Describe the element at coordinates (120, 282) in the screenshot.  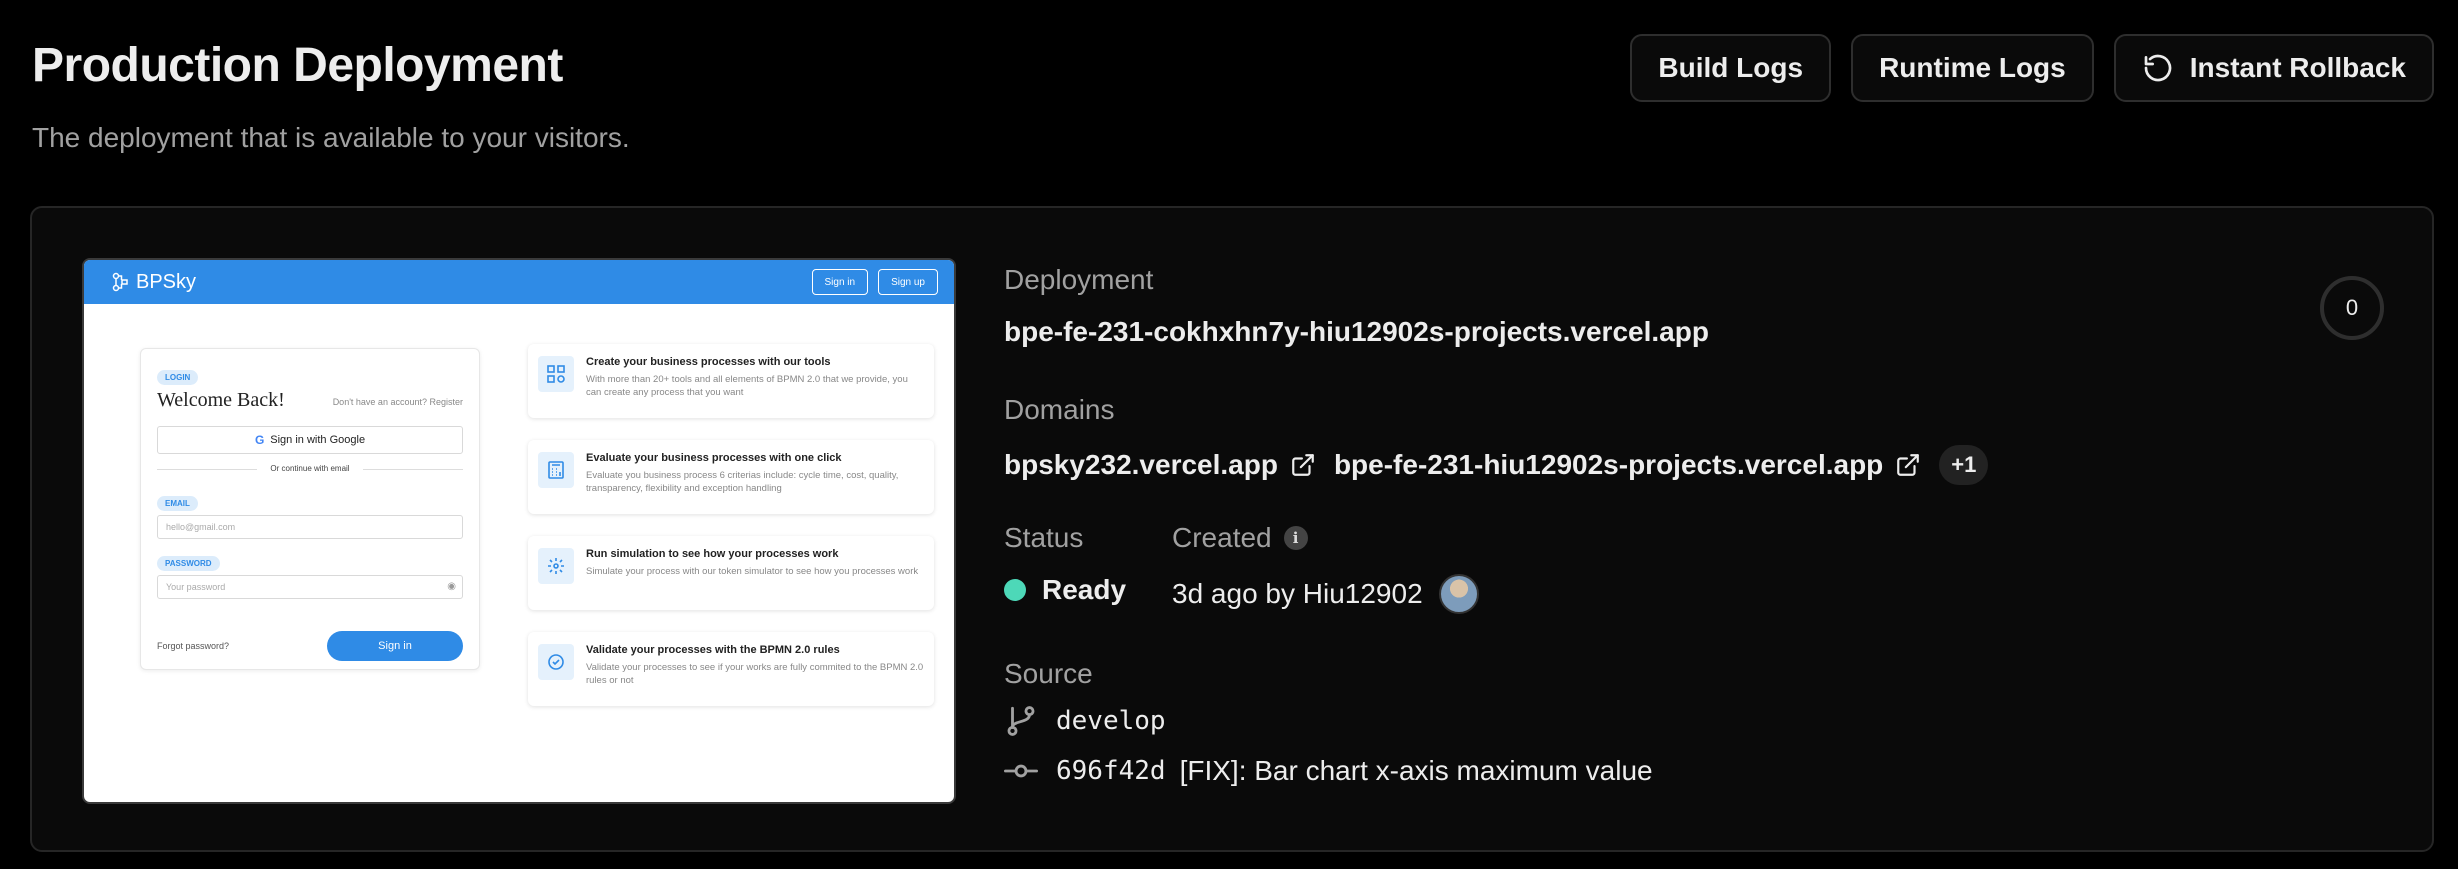
I see `bpsky-logo-icon` at that location.